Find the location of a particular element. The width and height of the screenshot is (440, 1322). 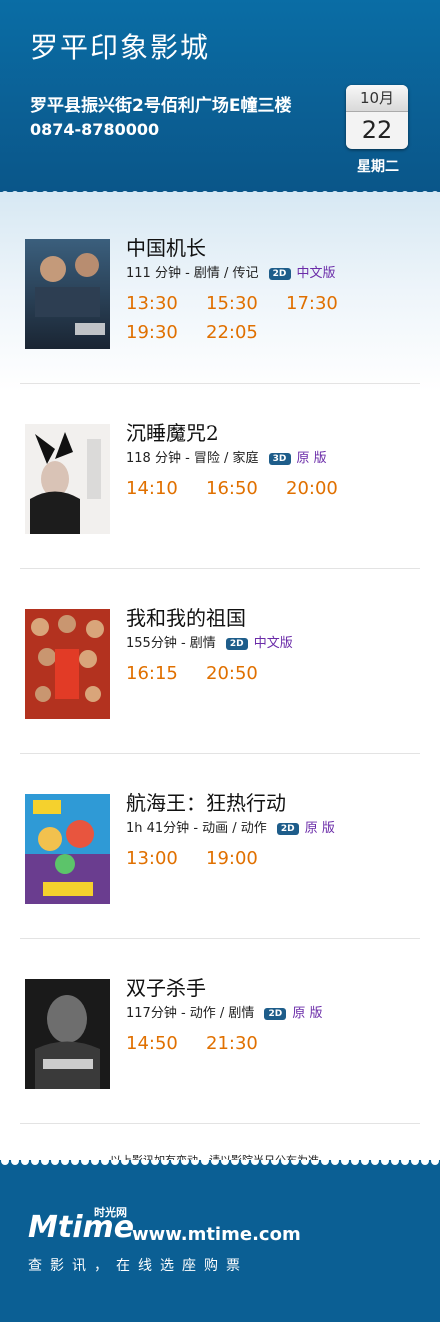

movie-meta: 155分钟 - 剧情 2D 中文版 is located at coordinates (209, 641).